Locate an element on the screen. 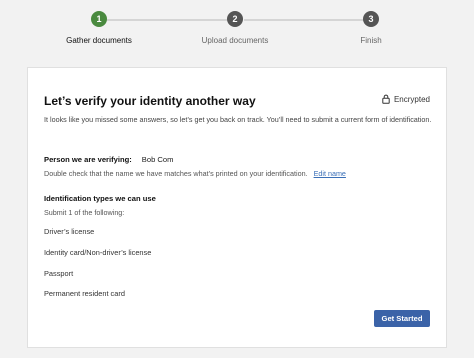 This screenshot has height=358, width=474. submit-note: Submit 1 of the following: is located at coordinates (84, 212).